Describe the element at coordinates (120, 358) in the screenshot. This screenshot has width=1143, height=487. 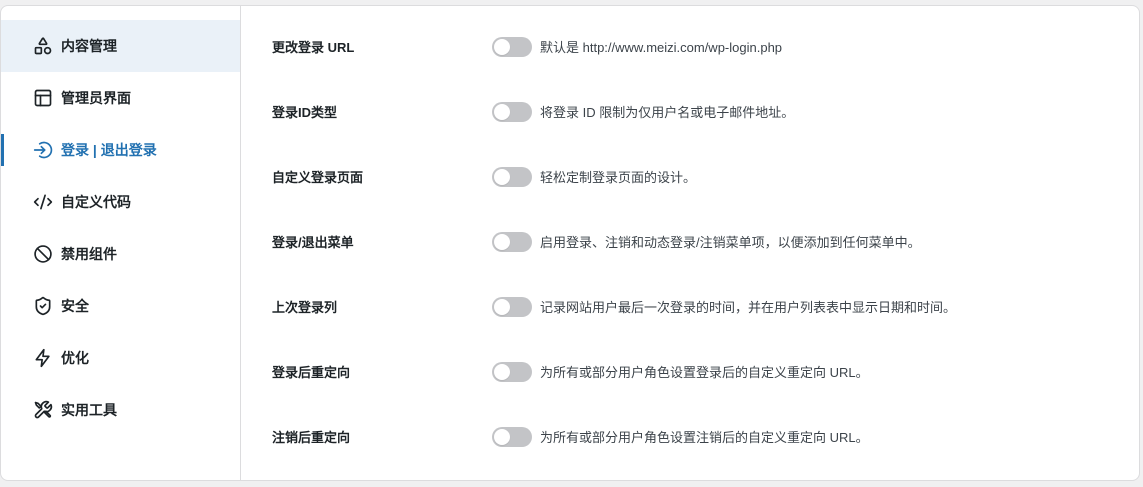
I see `sidebar-item-optimizations: 优化` at that location.